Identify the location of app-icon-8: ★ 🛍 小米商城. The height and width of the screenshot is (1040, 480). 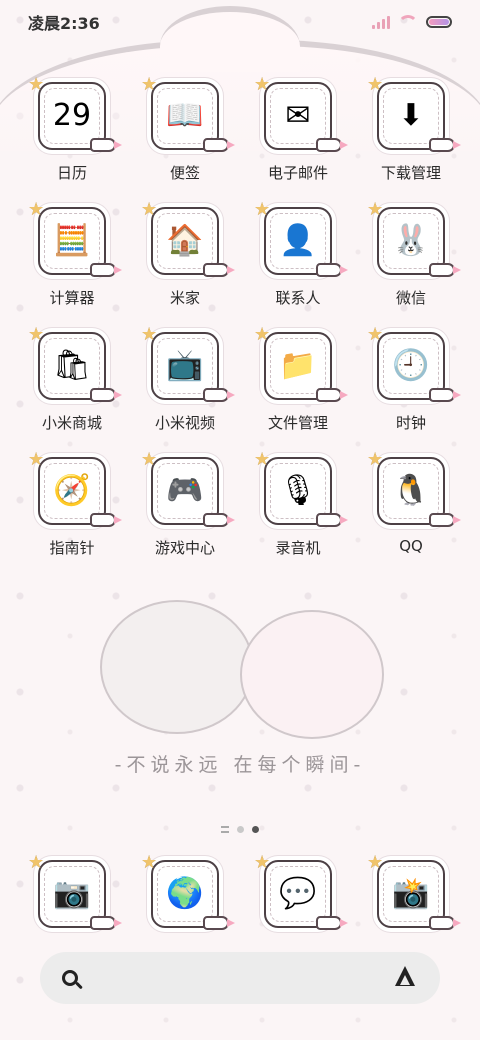
(72, 378).